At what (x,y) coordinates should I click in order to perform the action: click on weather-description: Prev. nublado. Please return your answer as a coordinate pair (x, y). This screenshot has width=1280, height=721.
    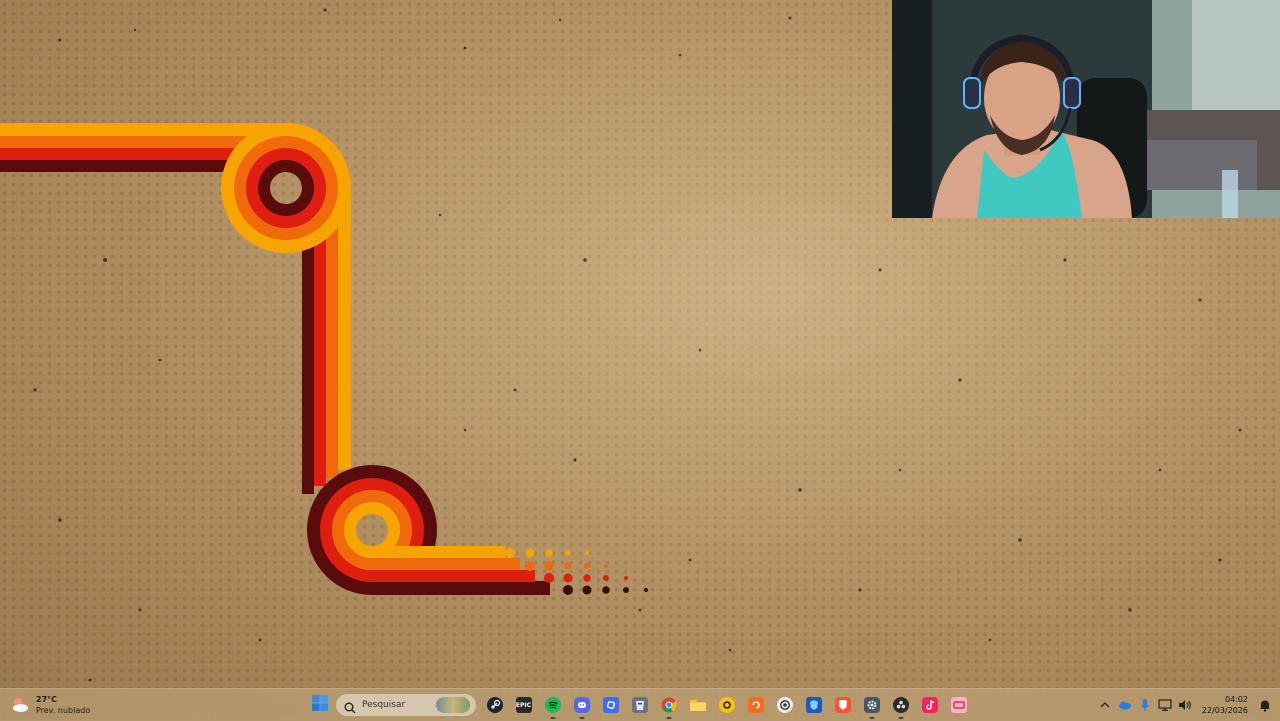
    Looking at the image, I should click on (63, 710).